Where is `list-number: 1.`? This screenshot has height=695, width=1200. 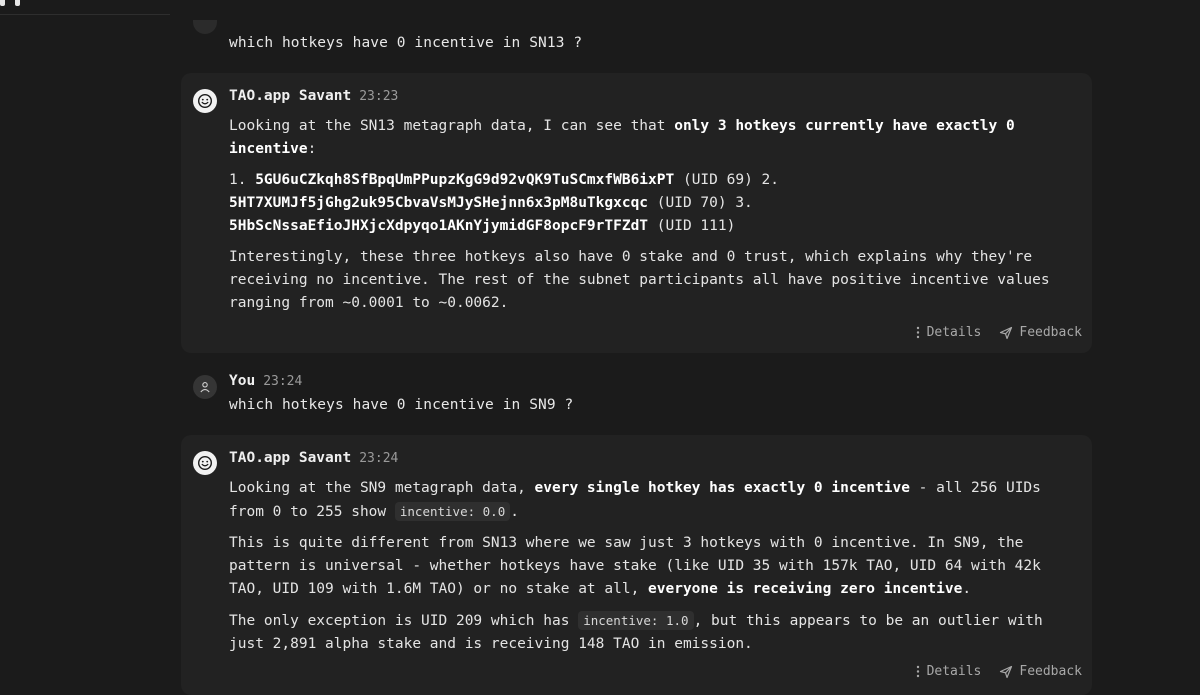
list-number: 1. is located at coordinates (242, 180).